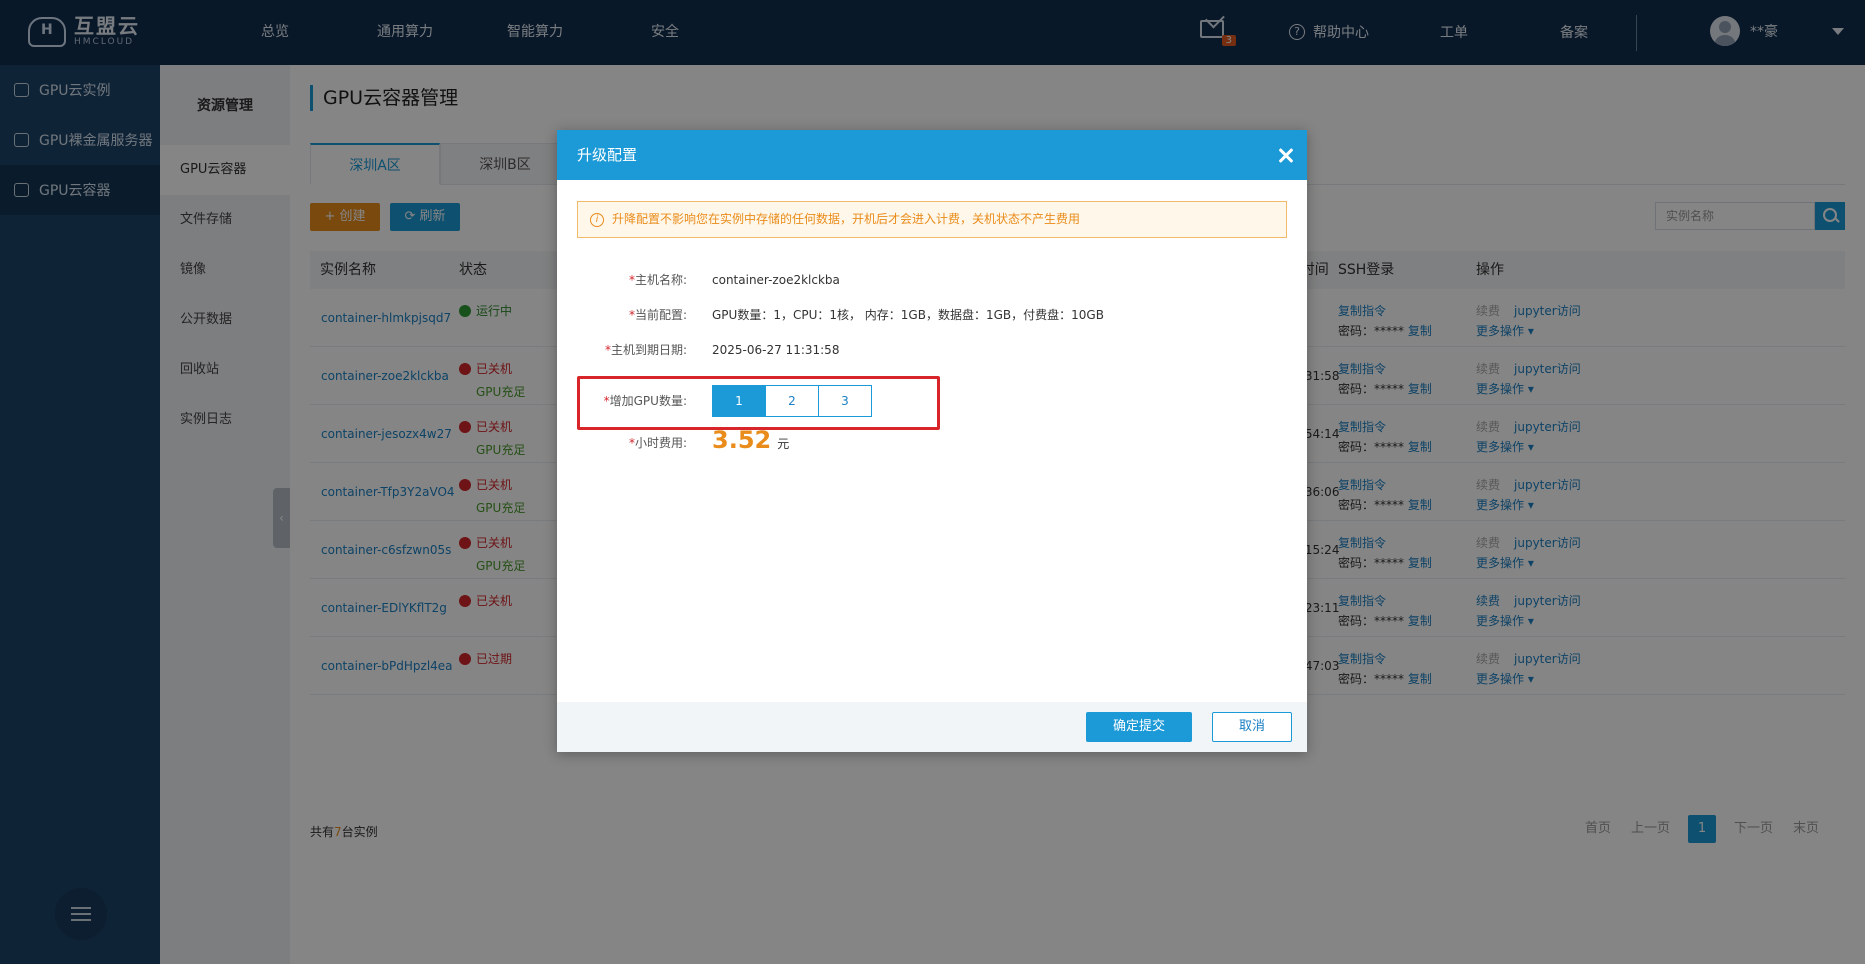  I want to click on submit-button: 确定提交, so click(1139, 727).